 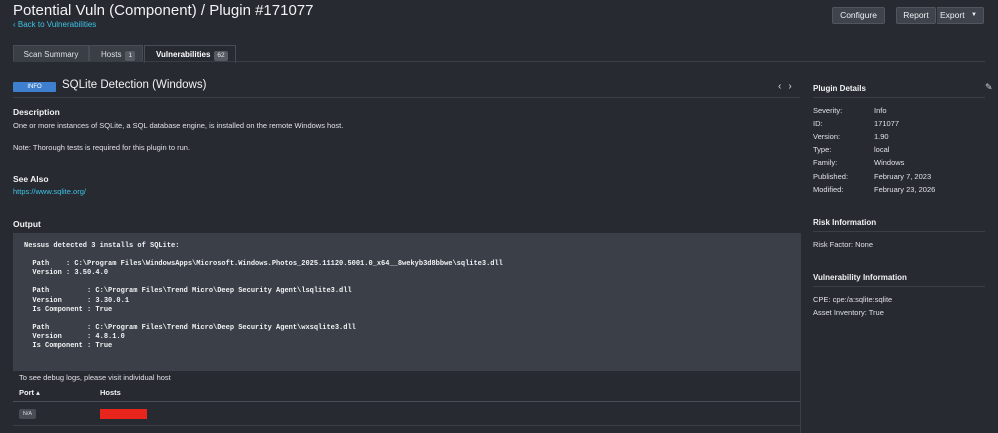 I want to click on detail-label: Version:, so click(x=827, y=136).